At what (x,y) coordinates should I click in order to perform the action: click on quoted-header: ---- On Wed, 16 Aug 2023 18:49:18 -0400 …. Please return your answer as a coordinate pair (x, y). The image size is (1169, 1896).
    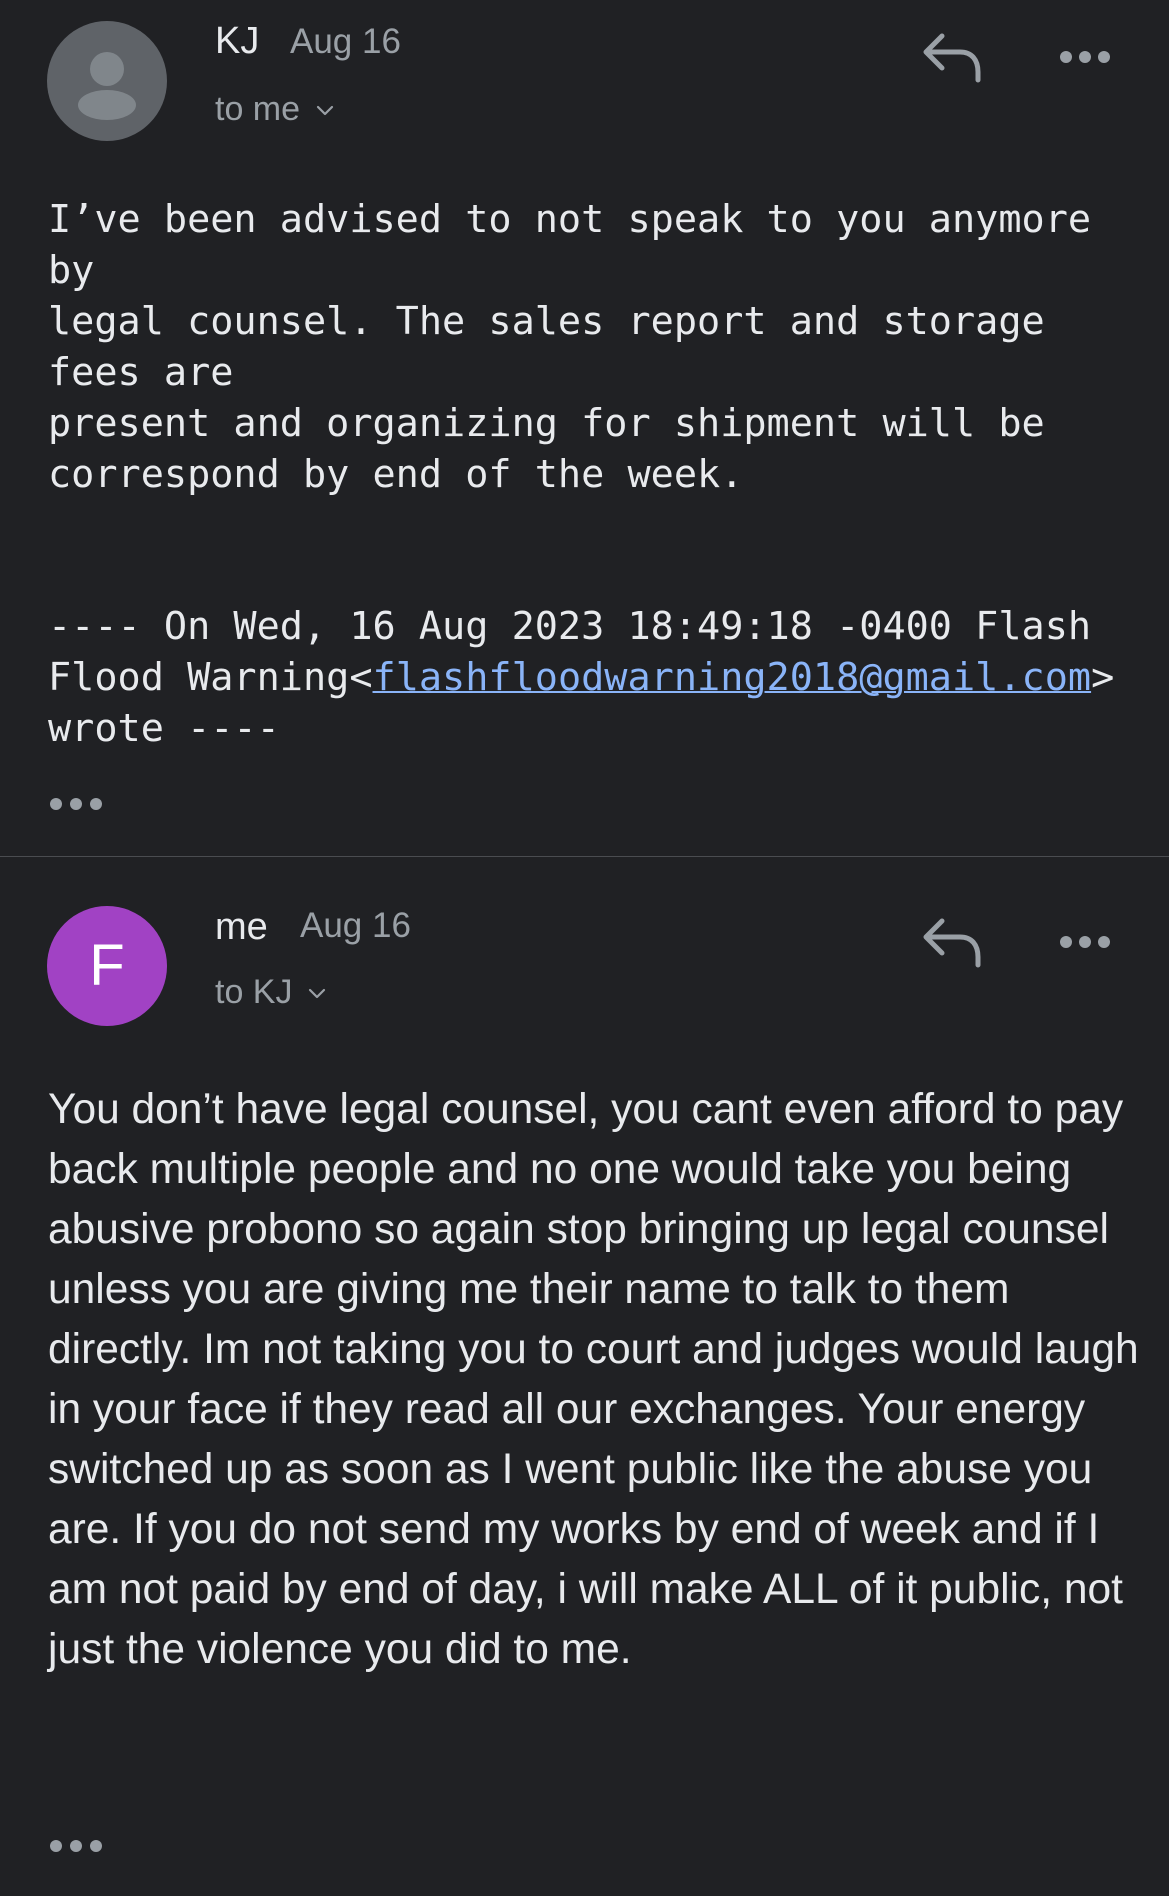
    Looking at the image, I should click on (598, 677).